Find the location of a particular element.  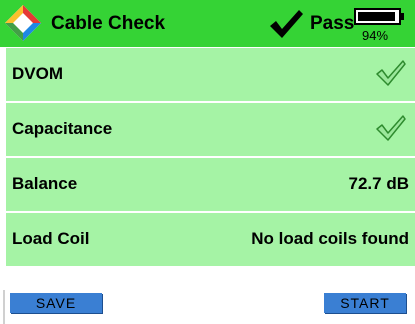

app-logo-icon is located at coordinates (23, 23).